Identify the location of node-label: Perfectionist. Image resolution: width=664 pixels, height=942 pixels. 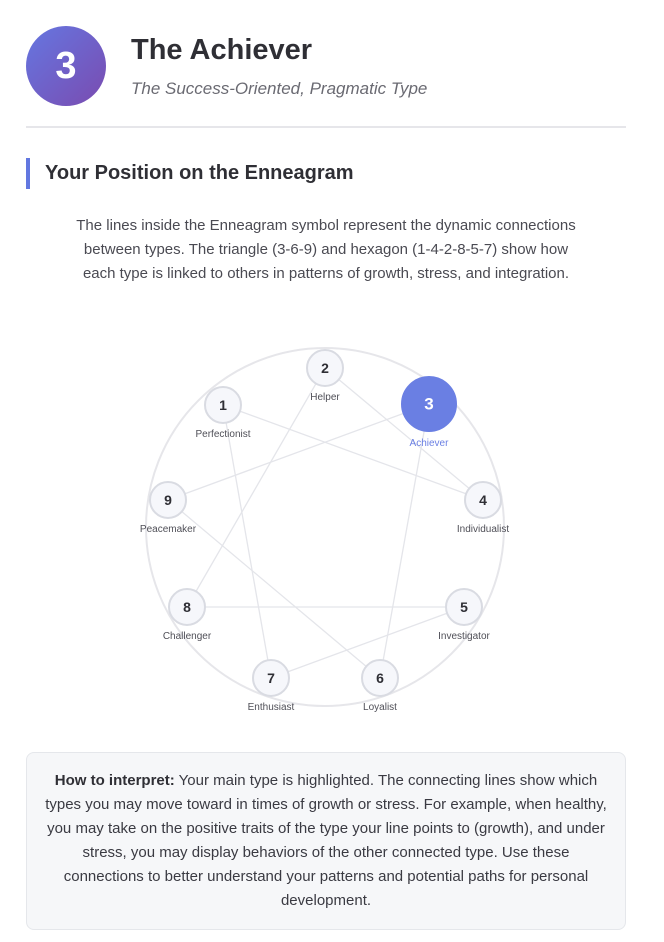
(222, 434).